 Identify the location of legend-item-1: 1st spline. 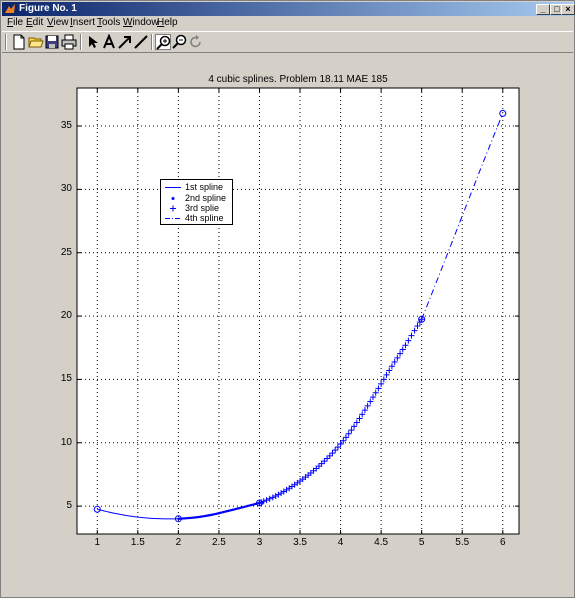
(197, 187).